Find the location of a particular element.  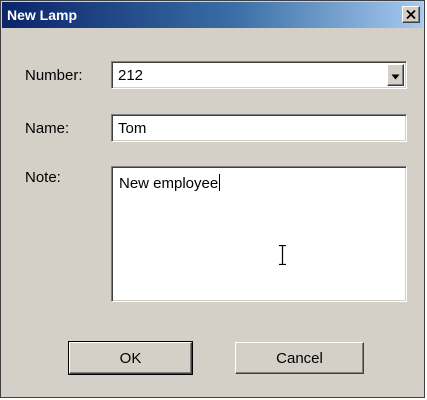

text-caret is located at coordinates (220, 182).